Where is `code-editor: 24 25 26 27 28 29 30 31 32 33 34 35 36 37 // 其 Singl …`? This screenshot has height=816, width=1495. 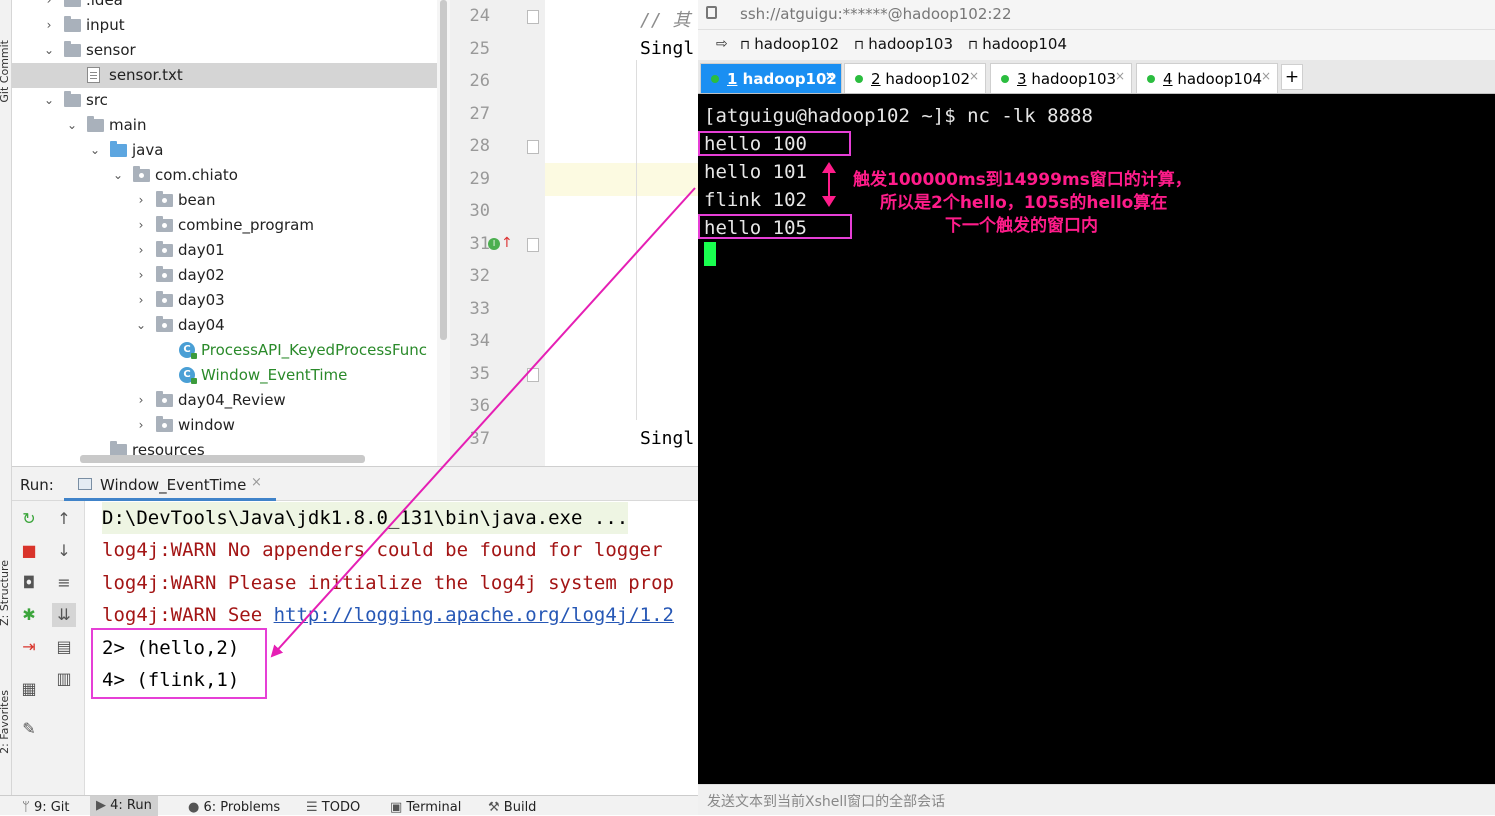 code-editor: 24 25 26 27 28 29 30 31 32 33 34 35 36 37 // 其 Singl … is located at coordinates (574, 233).